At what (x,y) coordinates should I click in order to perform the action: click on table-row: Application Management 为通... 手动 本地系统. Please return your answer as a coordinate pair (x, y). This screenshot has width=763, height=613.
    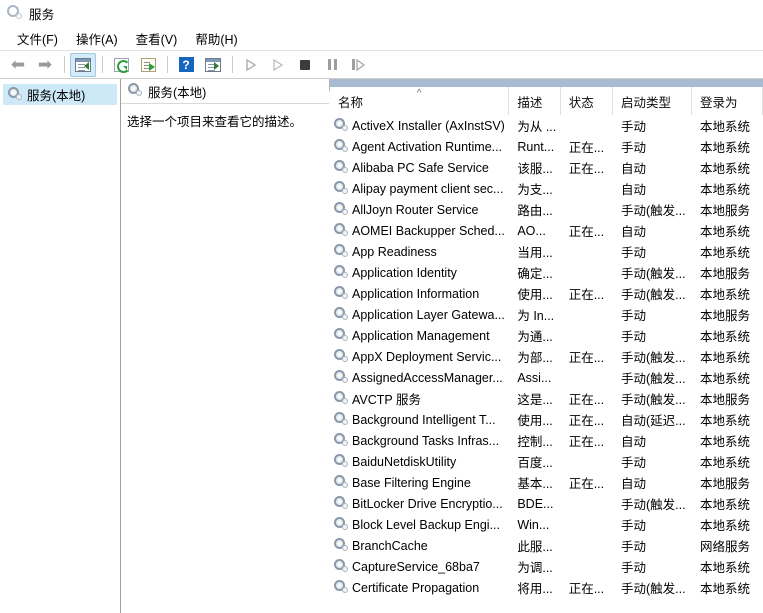
    Looking at the image, I should click on (546, 335).